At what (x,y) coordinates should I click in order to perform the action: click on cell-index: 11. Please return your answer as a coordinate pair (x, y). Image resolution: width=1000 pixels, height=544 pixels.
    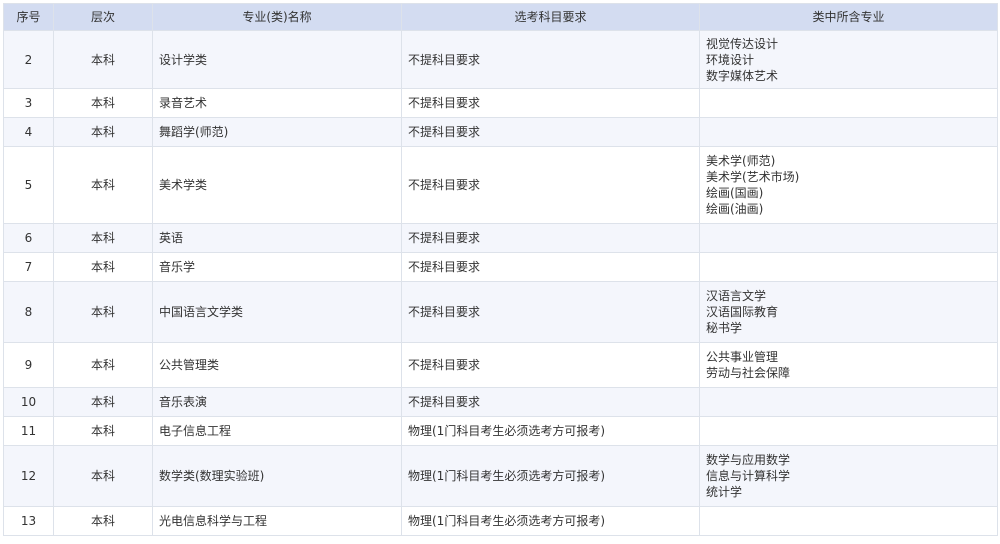
    Looking at the image, I should click on (28, 431).